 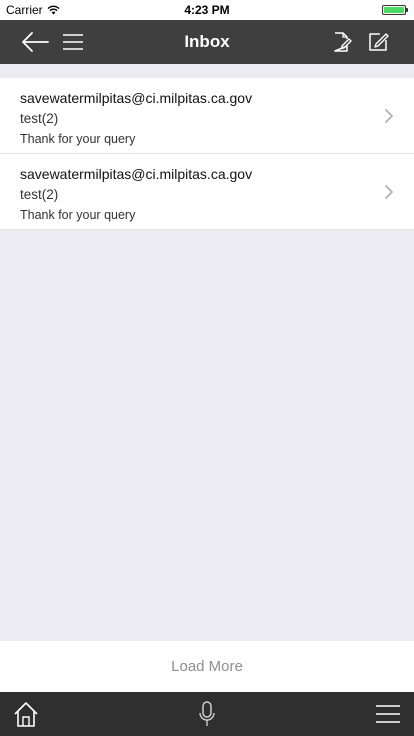 I want to click on status-time: 4:23 PM, so click(x=207, y=10).